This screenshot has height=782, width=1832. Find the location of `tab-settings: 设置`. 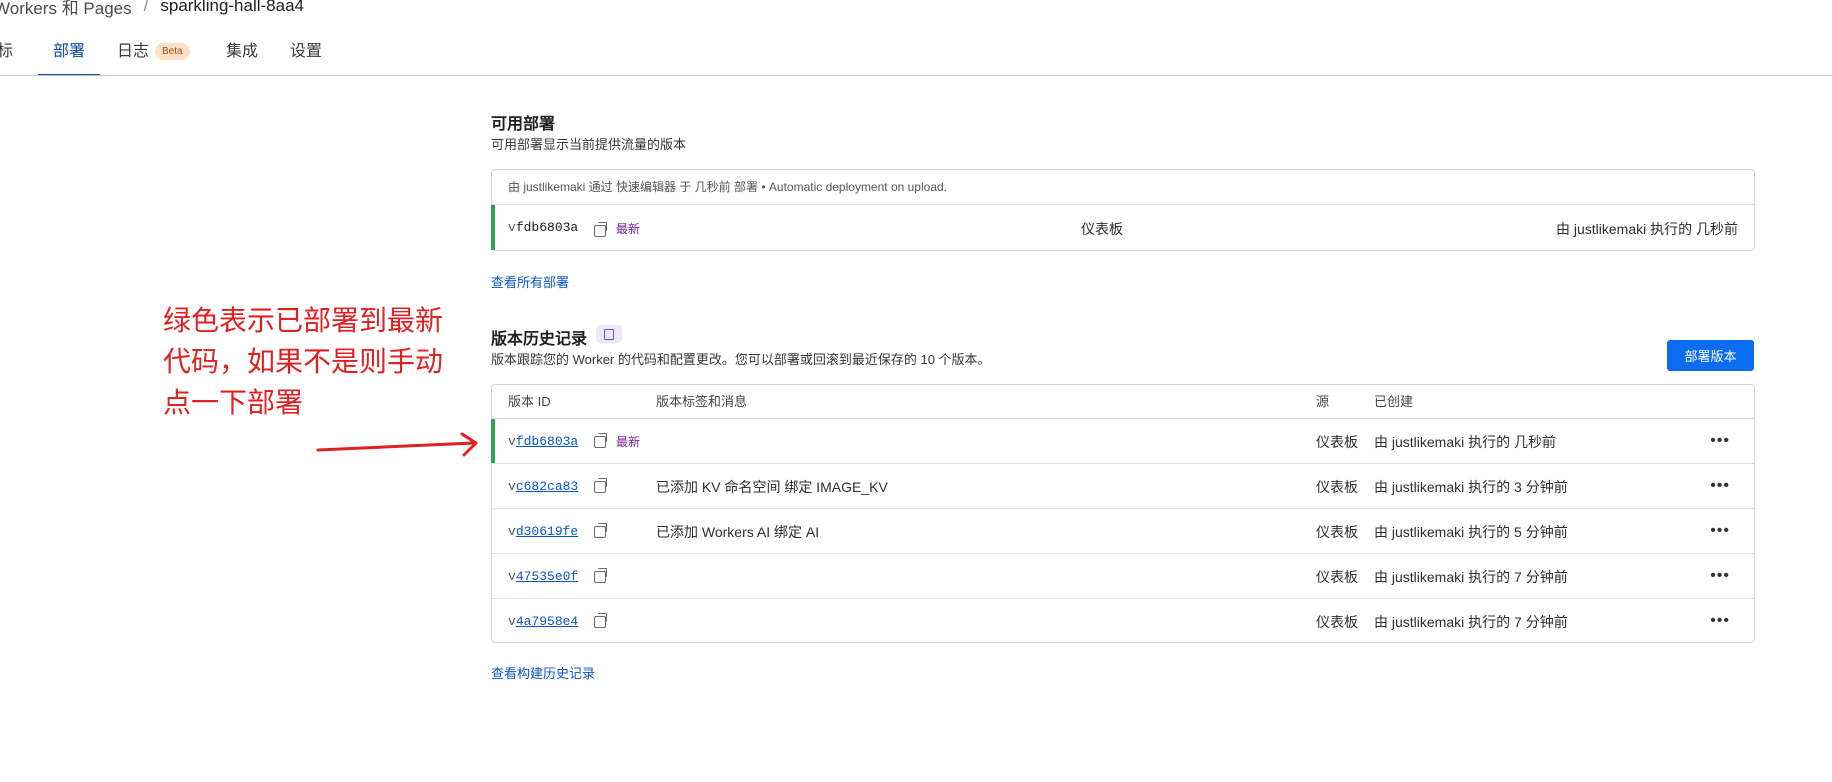

tab-settings: 设置 is located at coordinates (306, 55).